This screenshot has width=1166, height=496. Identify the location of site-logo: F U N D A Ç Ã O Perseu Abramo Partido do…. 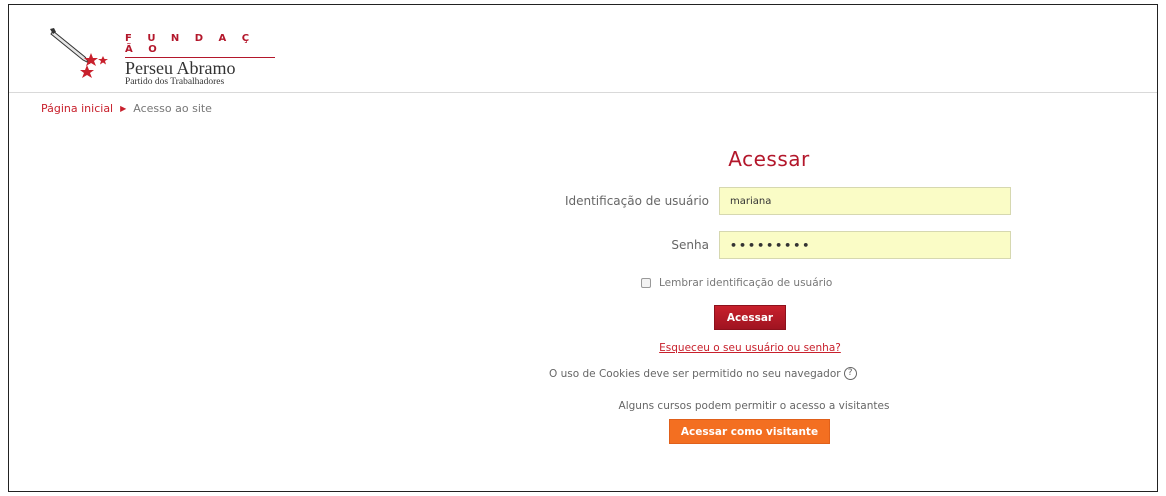
(160, 55).